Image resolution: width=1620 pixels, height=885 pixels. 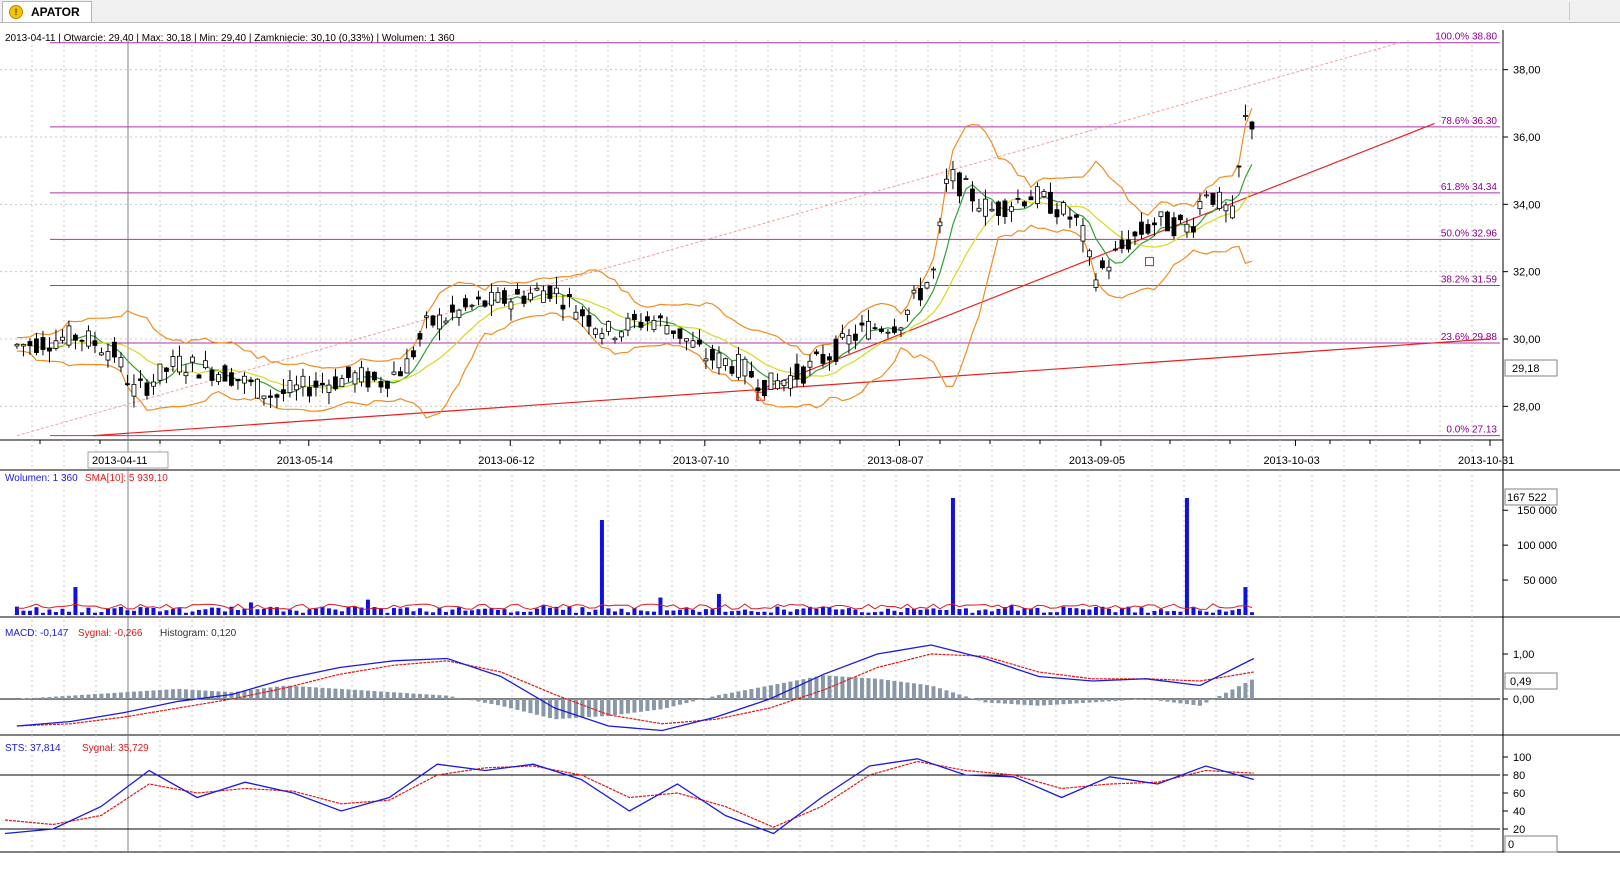 I want to click on date-tick-label: 2013-08-07, so click(x=895, y=461).